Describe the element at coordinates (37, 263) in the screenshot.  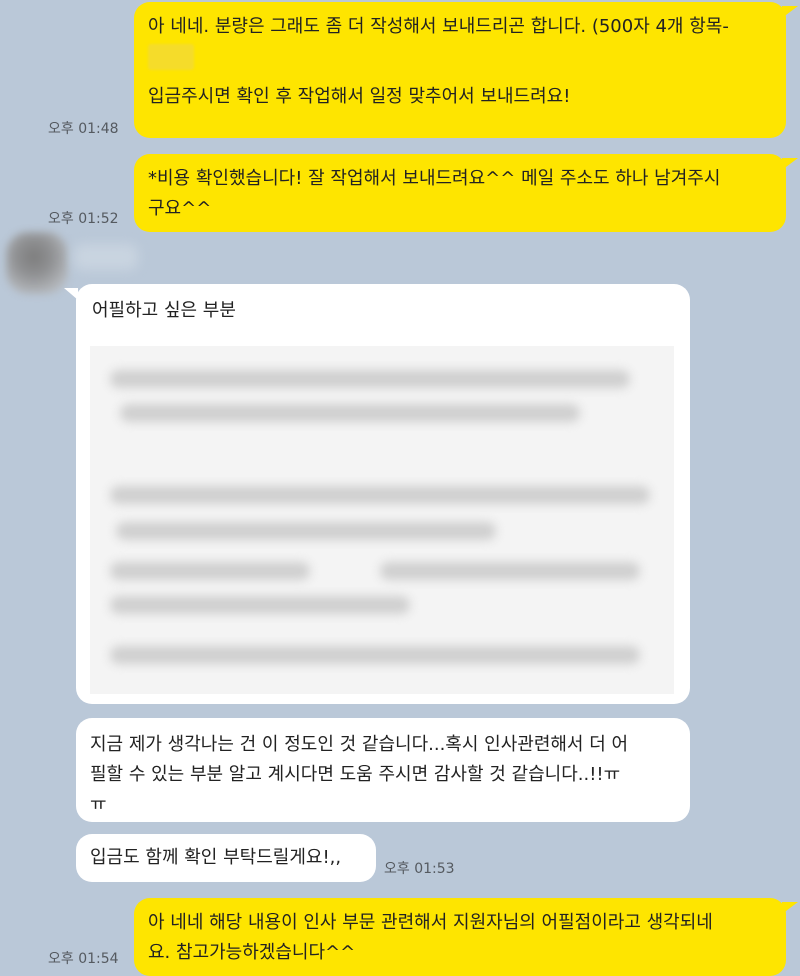
I see `profile-avatar` at that location.